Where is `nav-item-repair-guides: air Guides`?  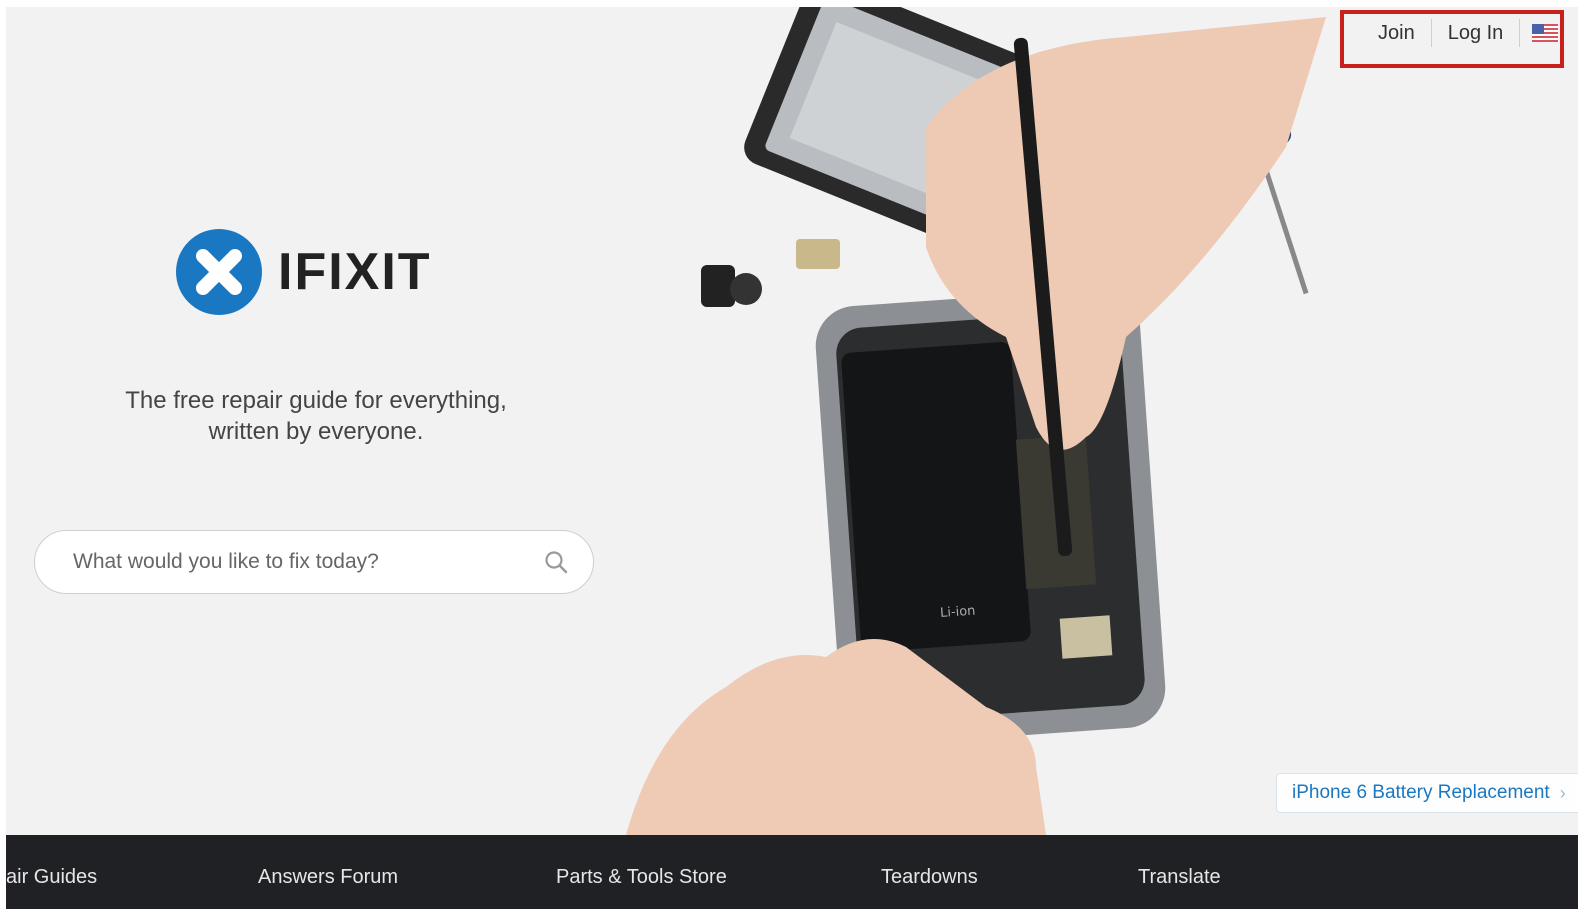 nav-item-repair-guides: air Guides is located at coordinates (51, 872).